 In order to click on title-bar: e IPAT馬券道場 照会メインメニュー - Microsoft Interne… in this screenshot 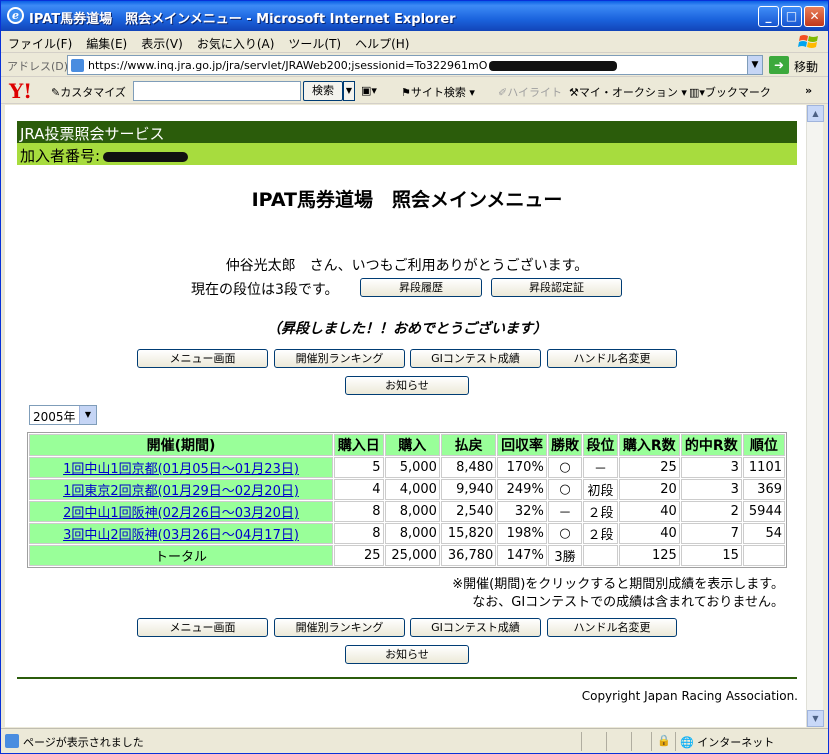, I will do `click(414, 16)`.